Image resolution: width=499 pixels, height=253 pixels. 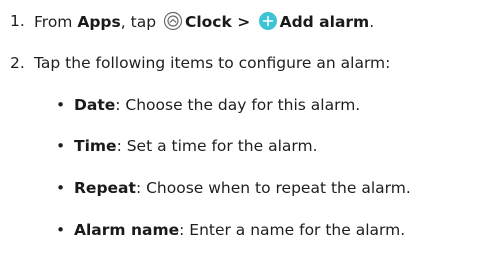 What do you see at coordinates (17, 63) in the screenshot?
I see `step-number: 2.` at bounding box center [17, 63].